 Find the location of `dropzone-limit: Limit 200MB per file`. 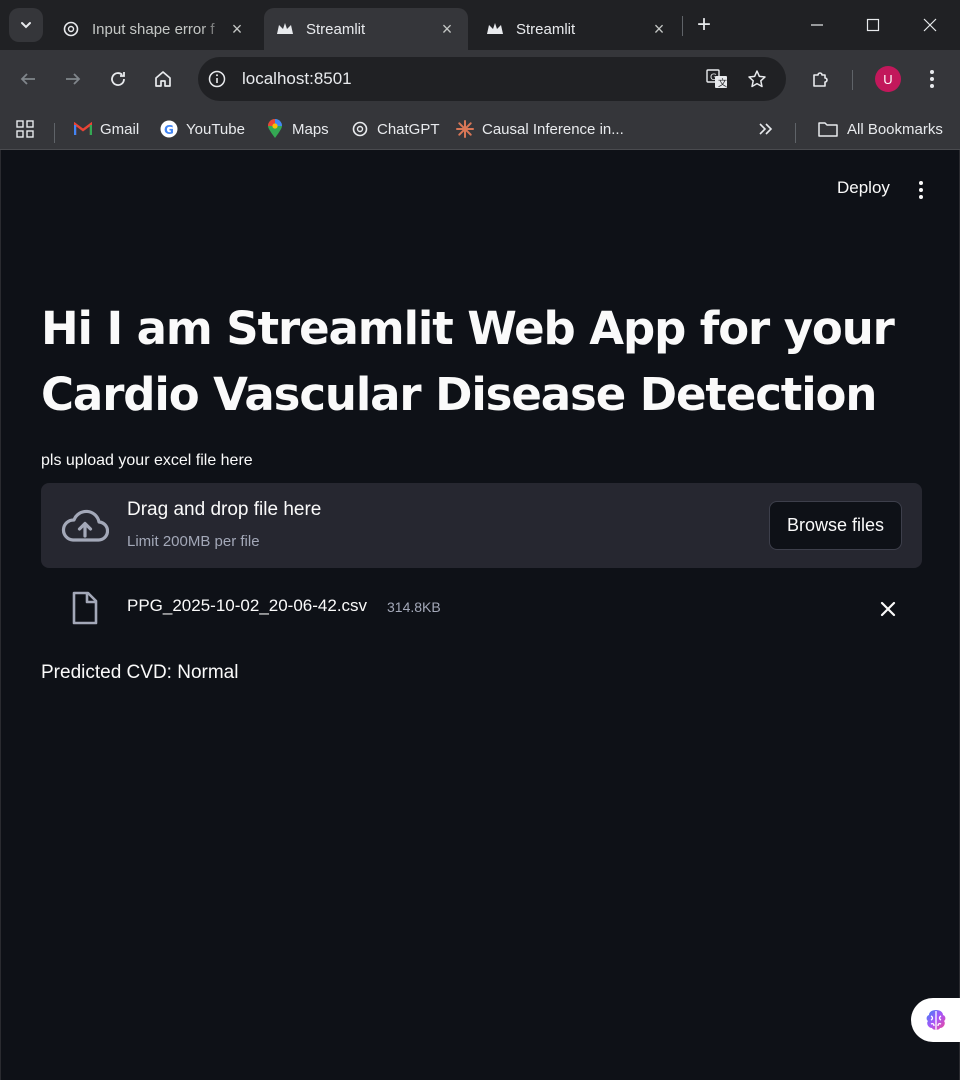

dropzone-limit: Limit 200MB per file is located at coordinates (193, 541).